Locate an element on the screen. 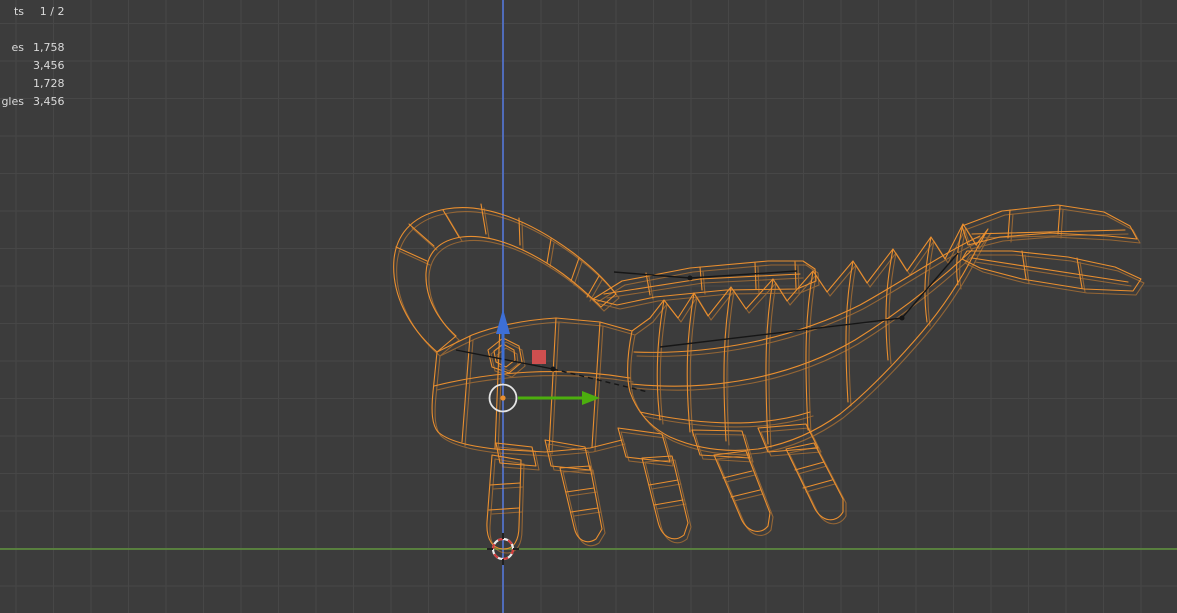  stat-label: ts is located at coordinates (18, 11).